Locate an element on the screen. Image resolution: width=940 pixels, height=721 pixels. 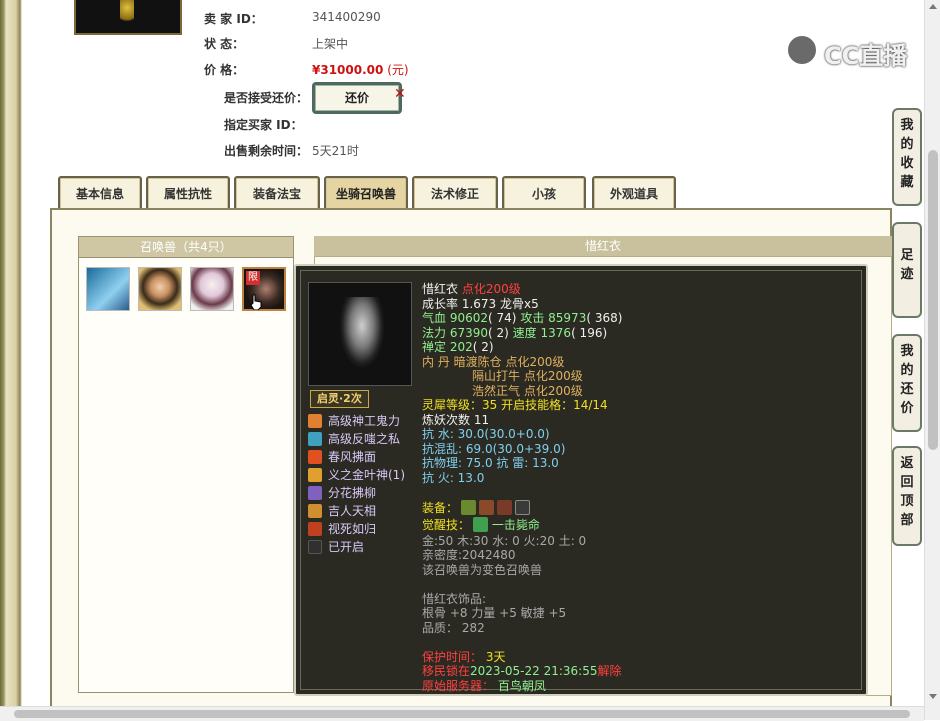
skill-open-slot-icon is located at coordinates (315, 547).